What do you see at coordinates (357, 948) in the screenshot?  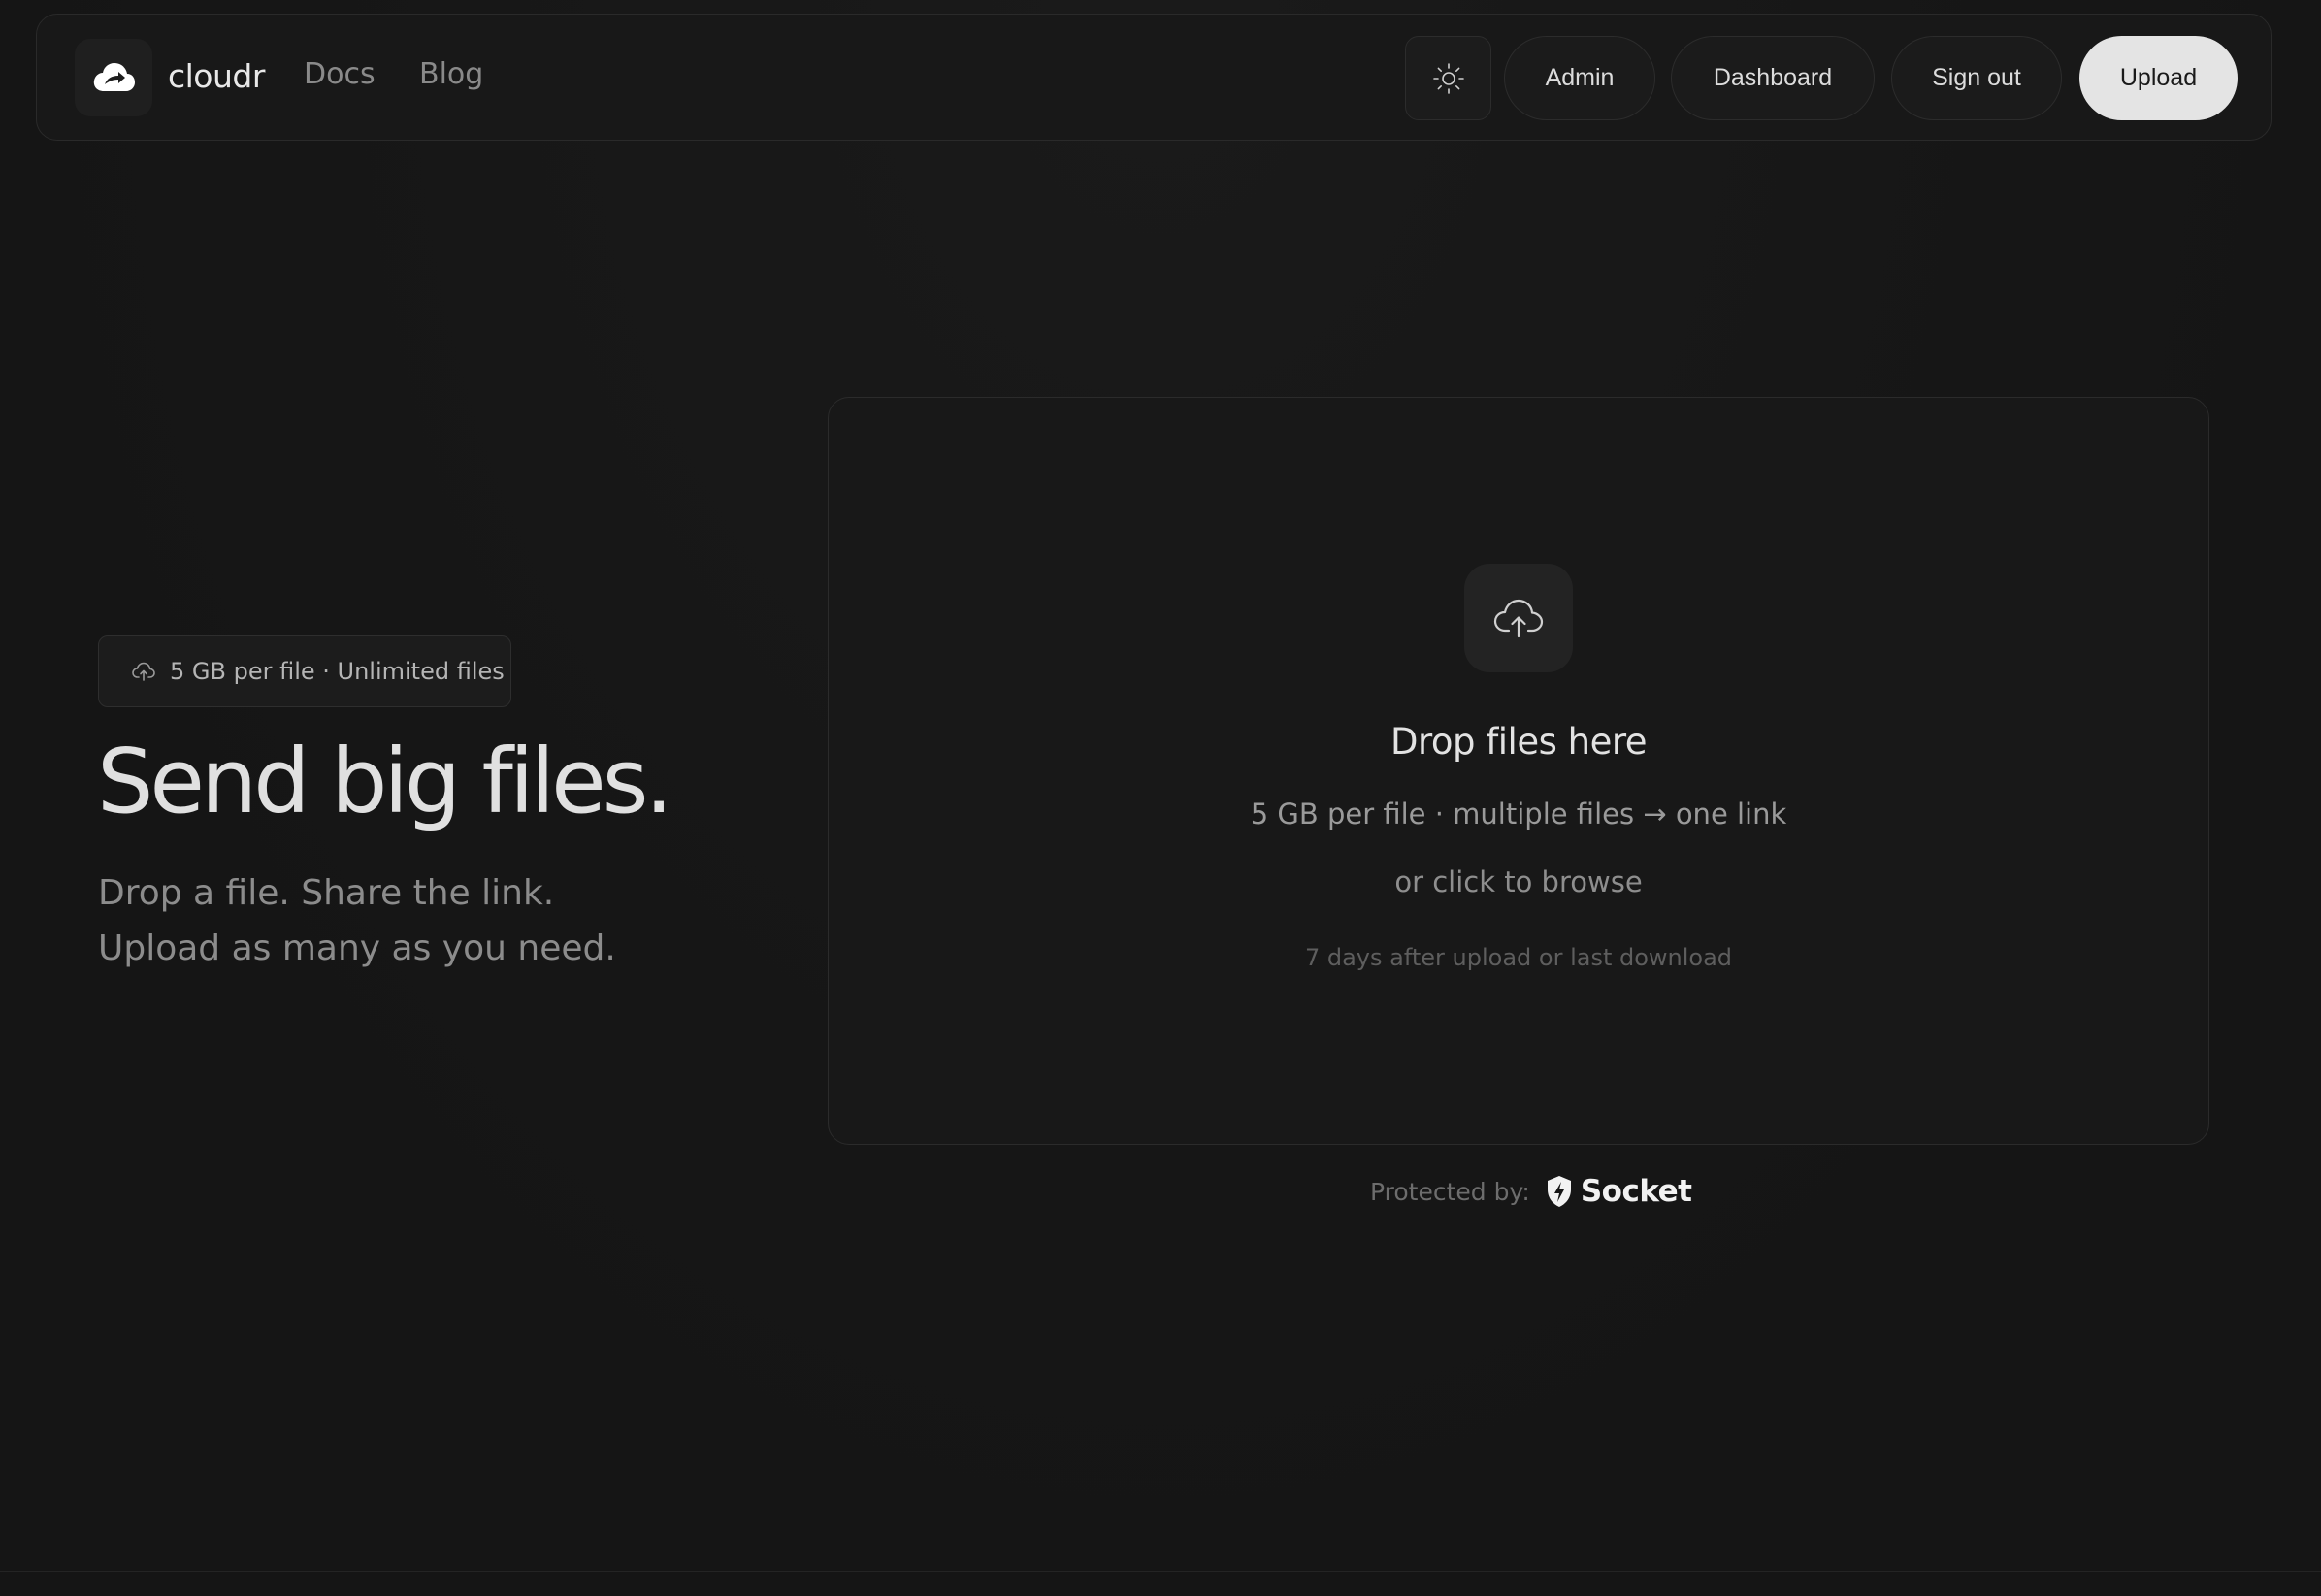 I see `hero-subtitle-line-2: Upload as many as you need.` at bounding box center [357, 948].